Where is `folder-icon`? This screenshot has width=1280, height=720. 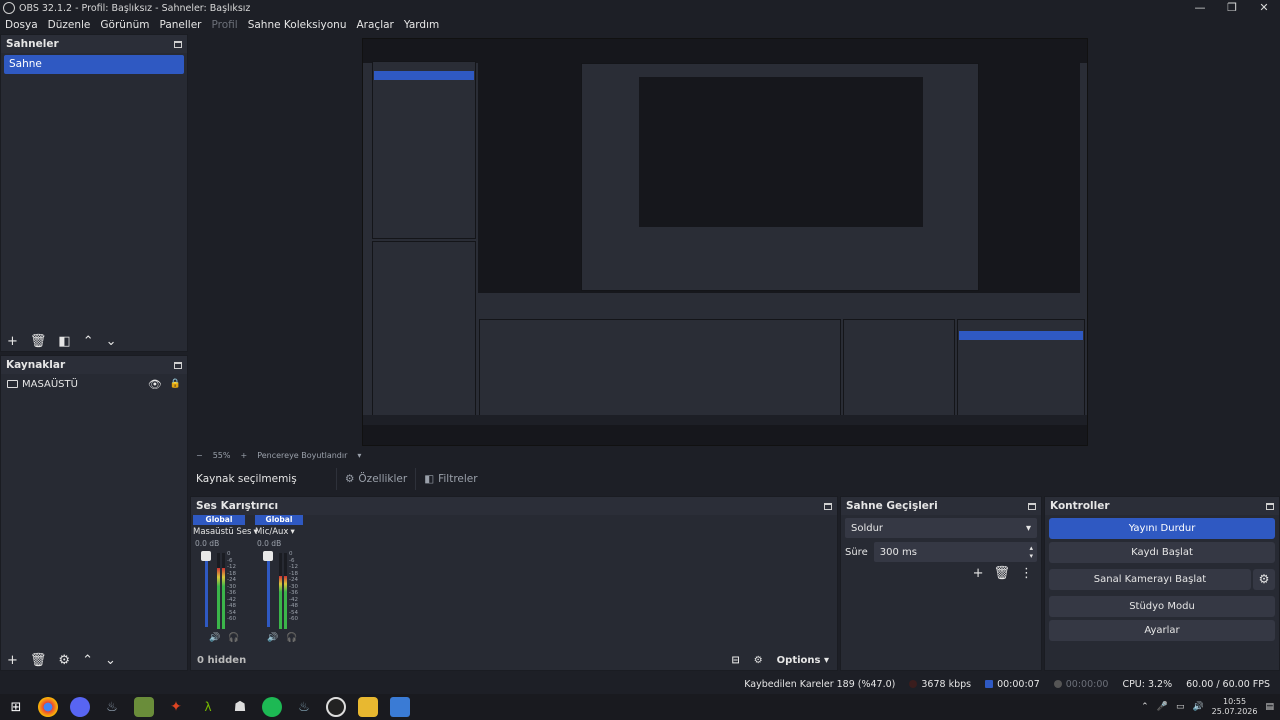 folder-icon is located at coordinates (368, 707).